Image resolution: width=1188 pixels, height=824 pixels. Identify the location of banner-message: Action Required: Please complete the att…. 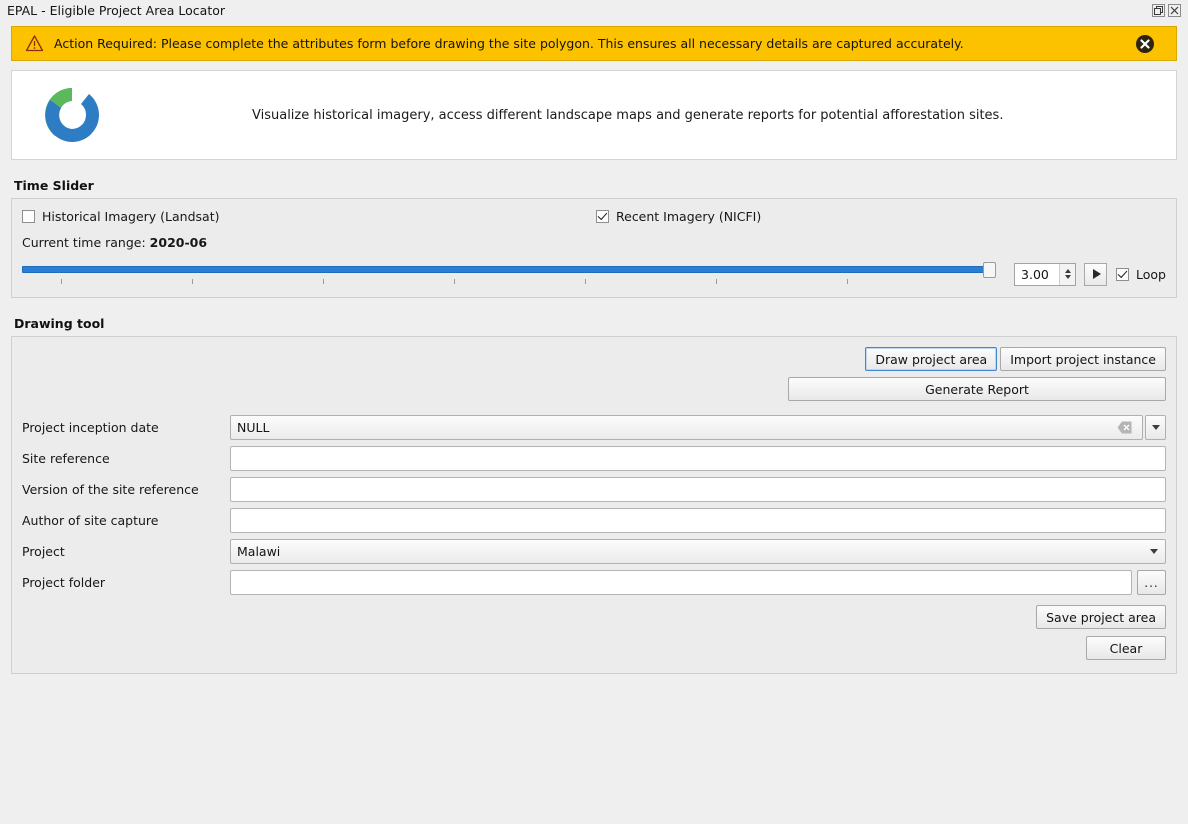
(509, 43).